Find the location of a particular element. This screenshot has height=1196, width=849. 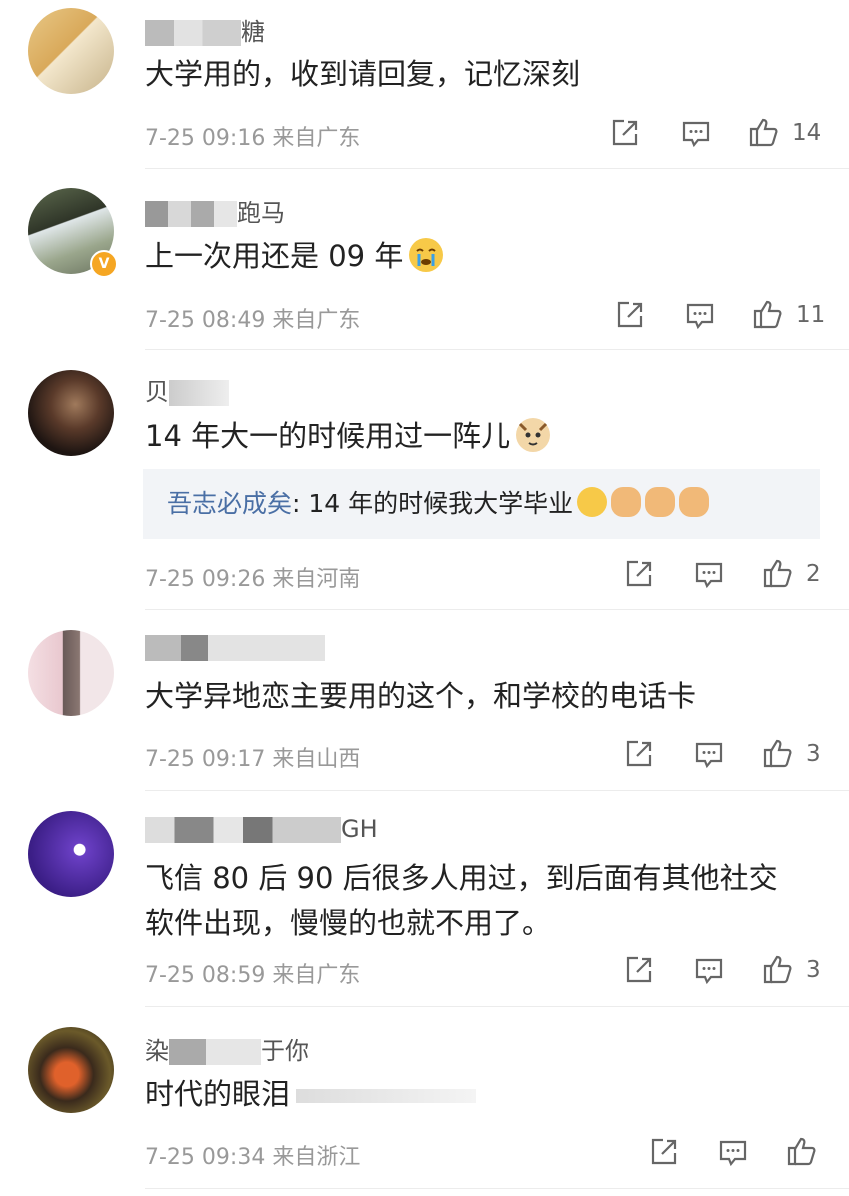

reply-text: : 14 年的时候我大学毕业 is located at coordinates (433, 503).